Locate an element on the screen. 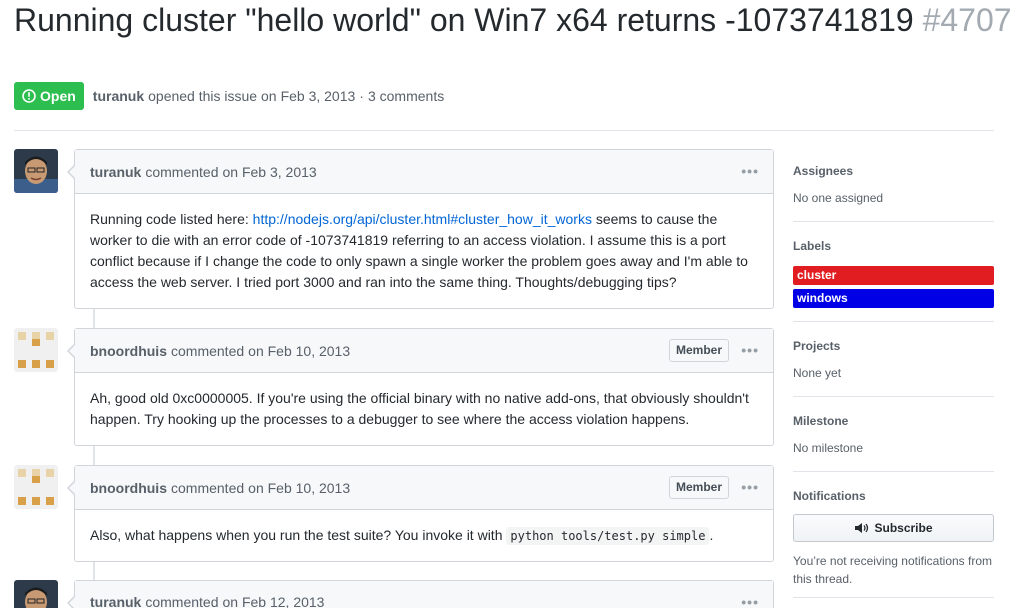  projects-heading: Projects is located at coordinates (893, 346).